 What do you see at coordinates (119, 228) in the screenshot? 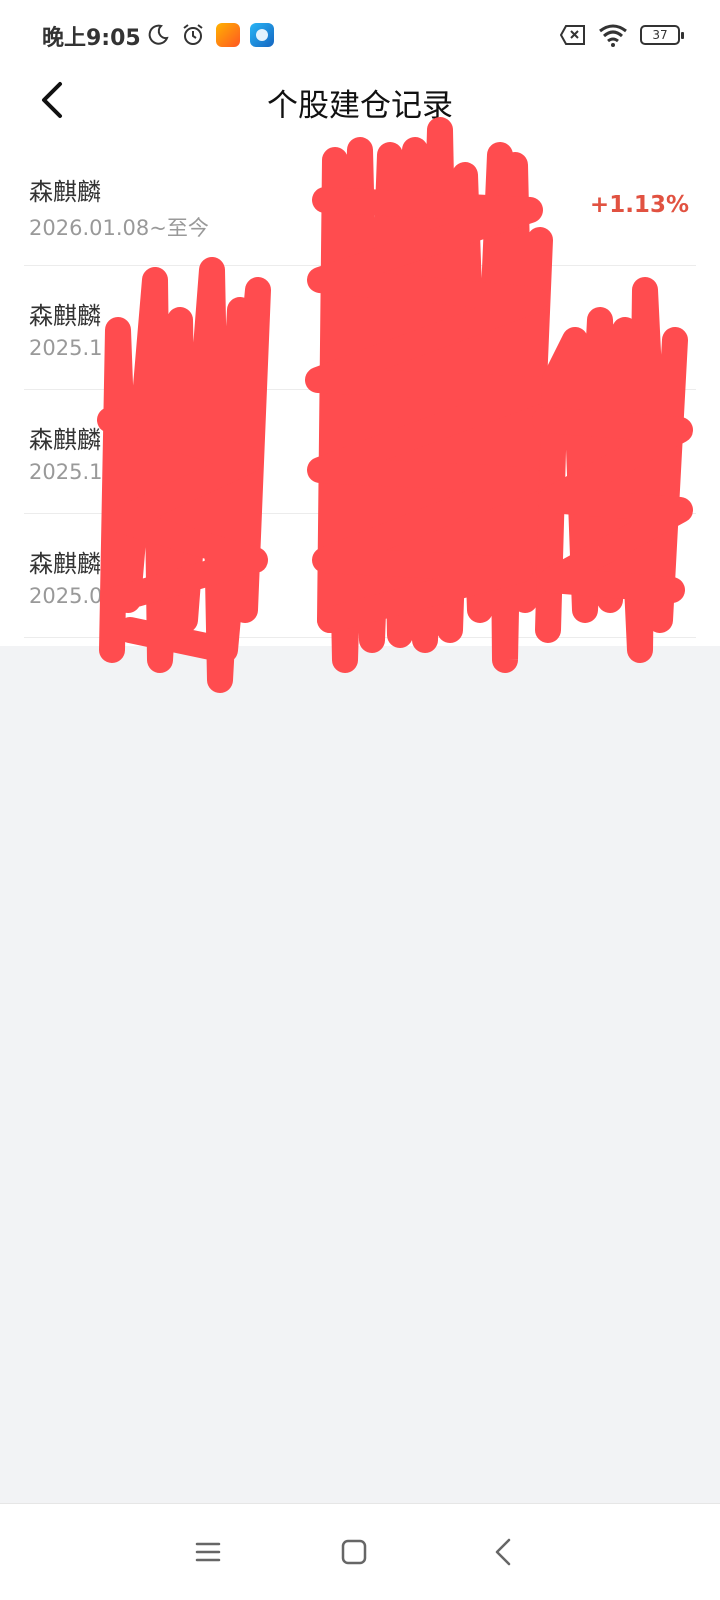
I see `hold-period: 2026.01.08~至今` at bounding box center [119, 228].